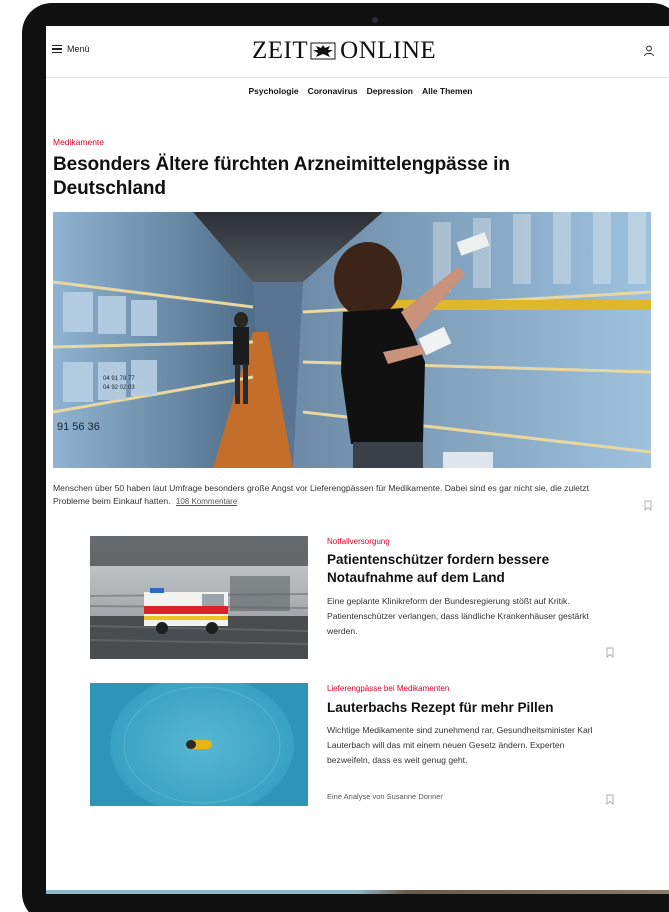 This screenshot has height=912, width=669. I want to click on nav-item-coronavirus: Coronavirus, so click(333, 94).